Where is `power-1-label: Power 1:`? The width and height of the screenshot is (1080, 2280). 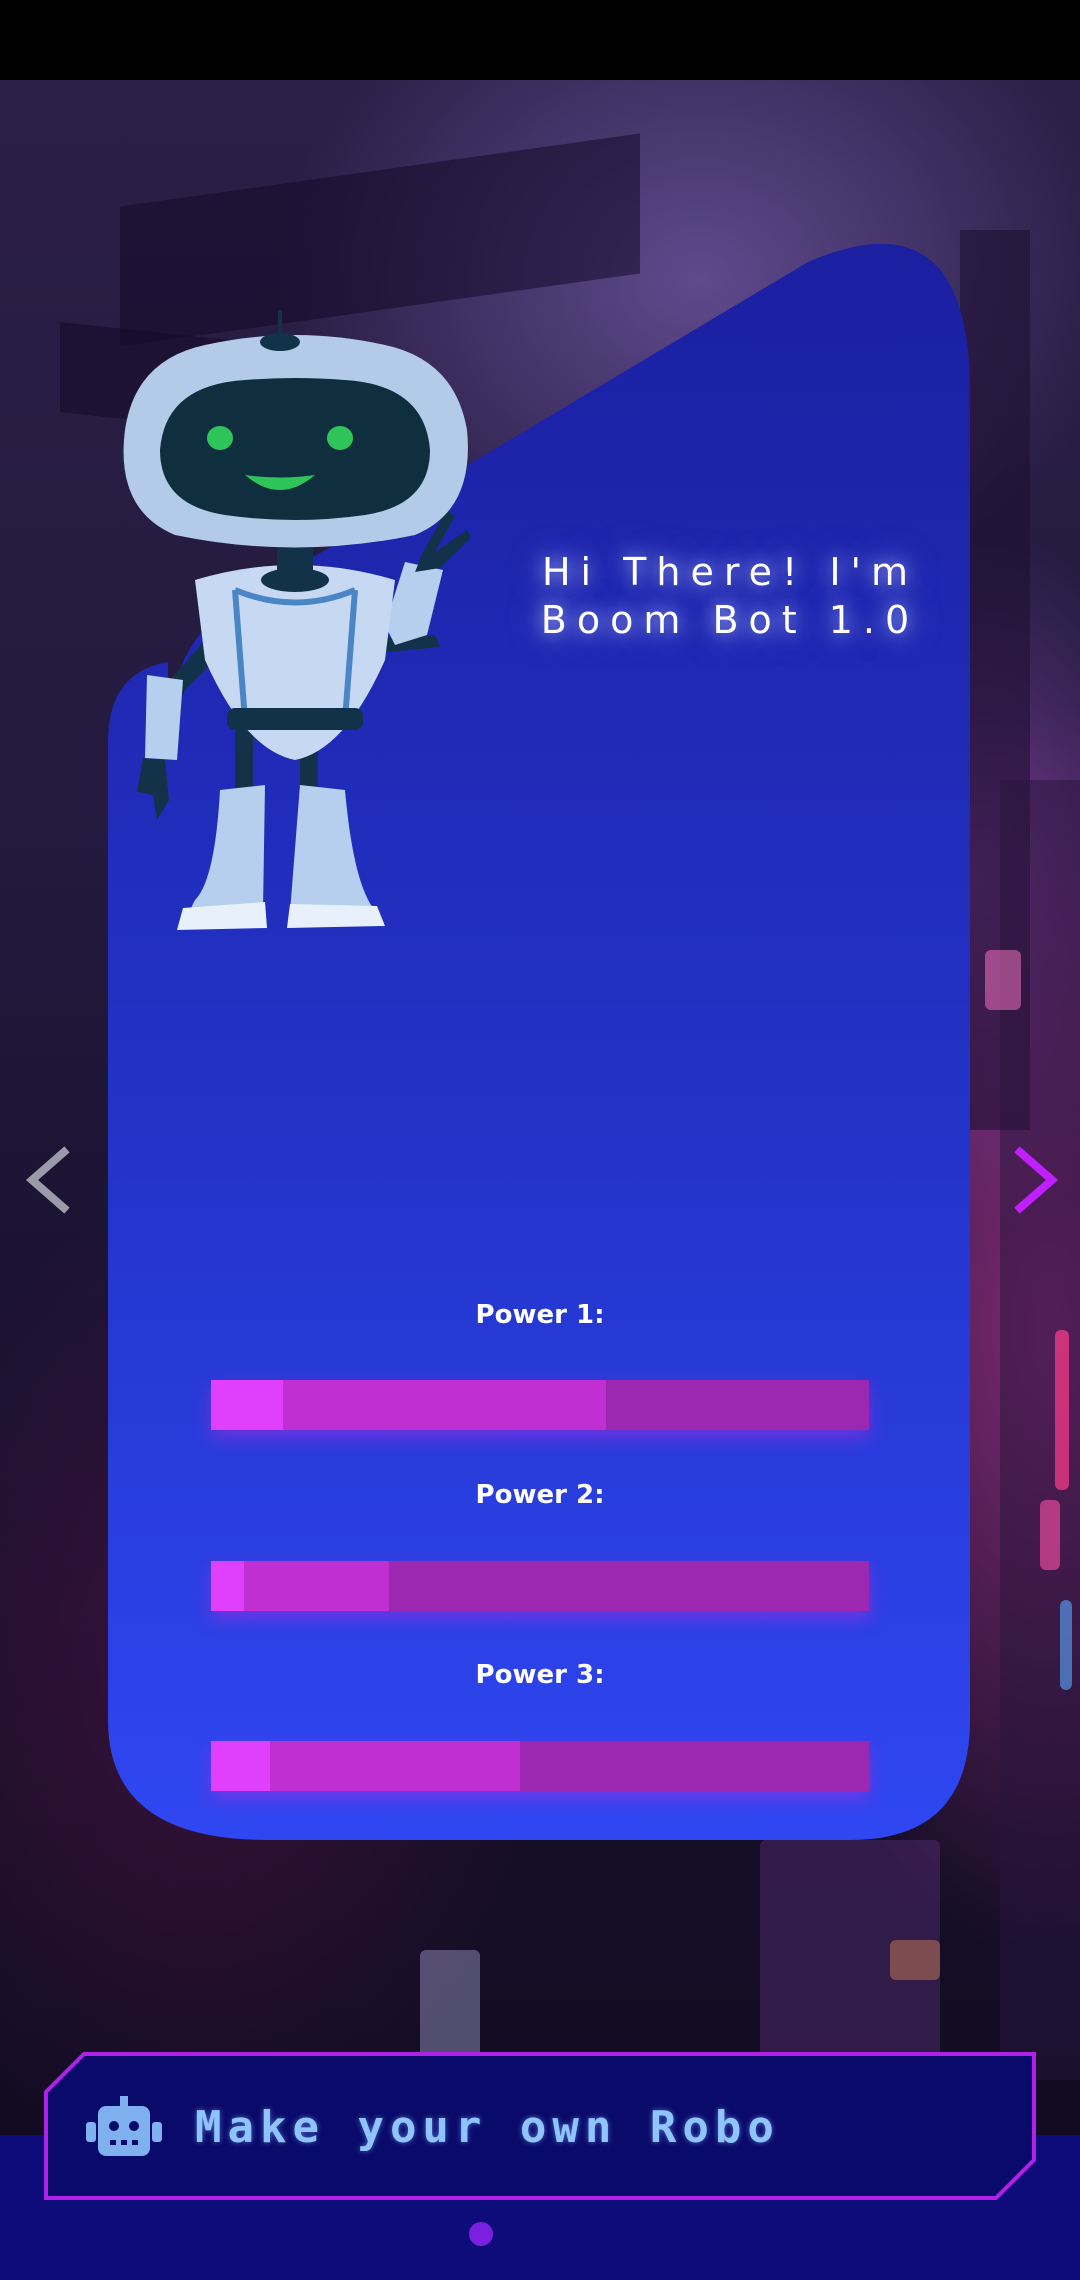
power-1-label: Power 1: is located at coordinates (540, 1315).